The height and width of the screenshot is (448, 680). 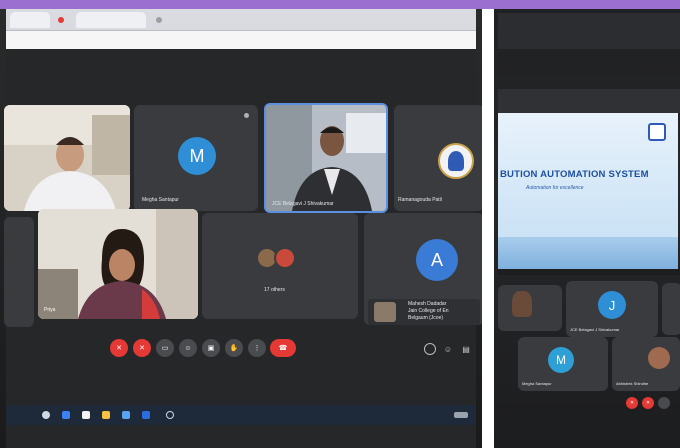 What do you see at coordinates (340, 4) in the screenshot?
I see `top-color-band` at bounding box center [340, 4].